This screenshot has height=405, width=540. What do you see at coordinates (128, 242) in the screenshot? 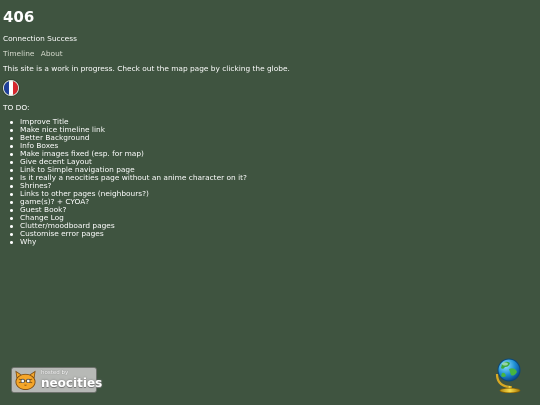
I see `todo-item: Why` at bounding box center [128, 242].